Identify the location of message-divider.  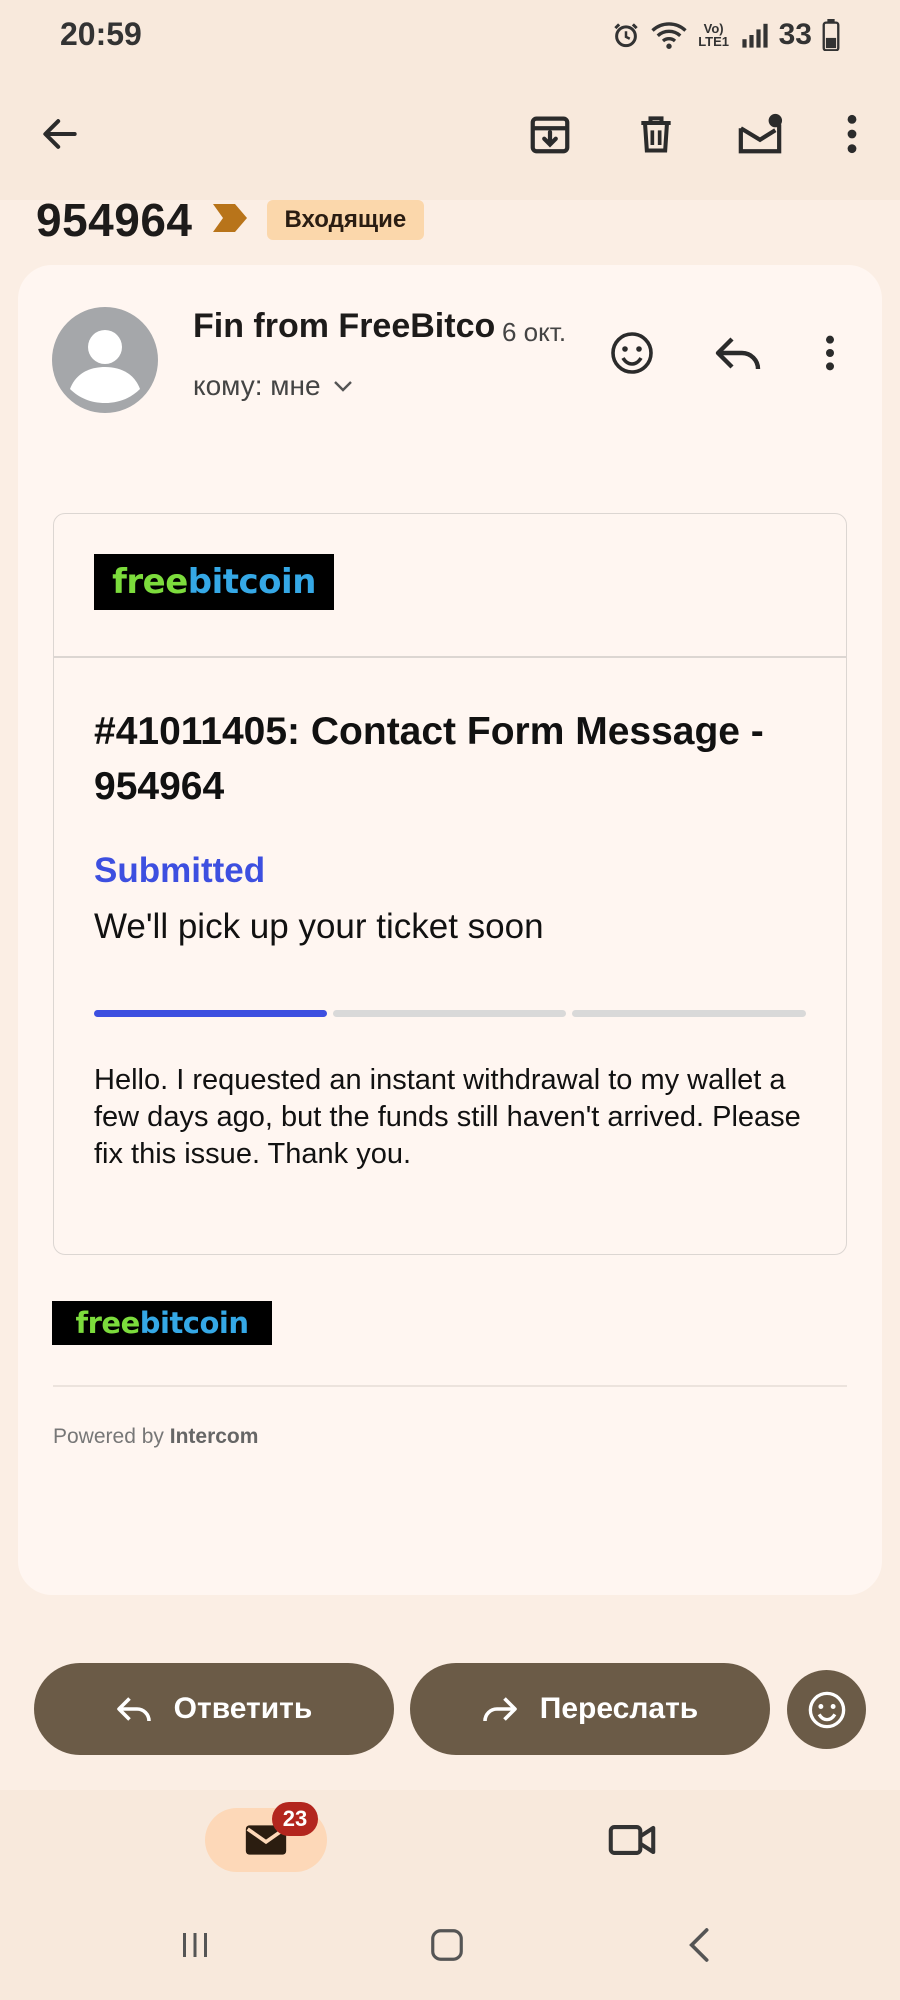
(450, 657).